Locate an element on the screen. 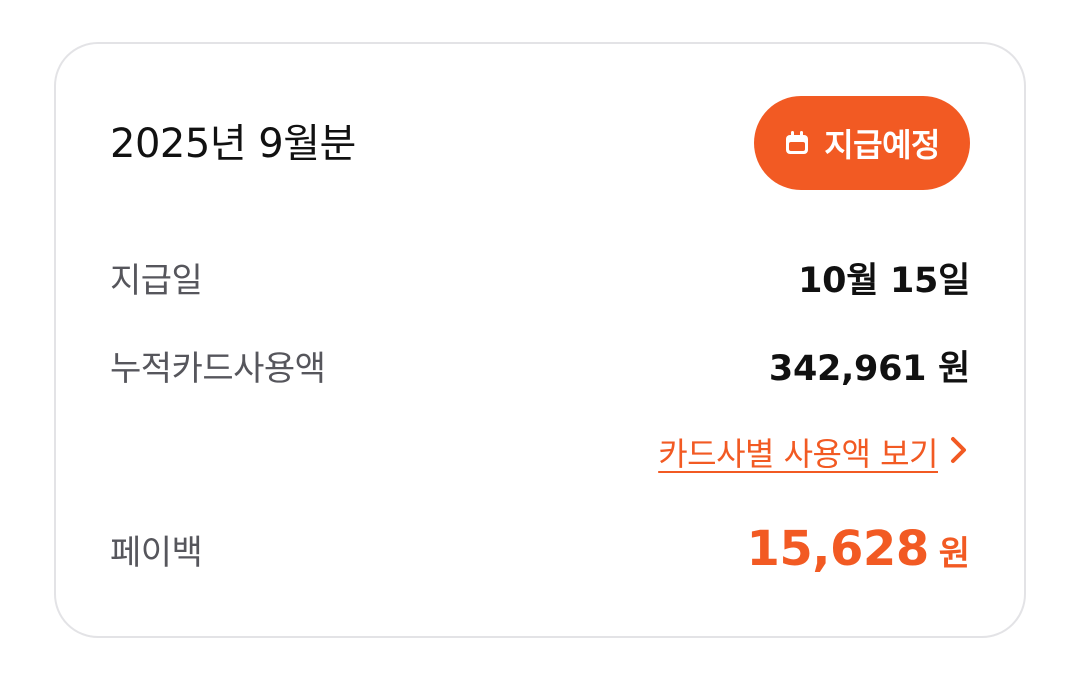 The height and width of the screenshot is (678, 1080). card-usage-row: 누적카드사용액 342,961 원 is located at coordinates (540, 365).